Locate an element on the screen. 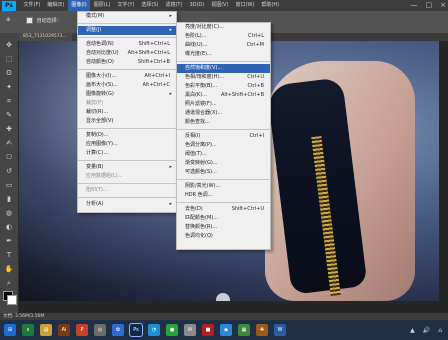  menu-item: 帮助(H) is located at coordinates (270, 5).